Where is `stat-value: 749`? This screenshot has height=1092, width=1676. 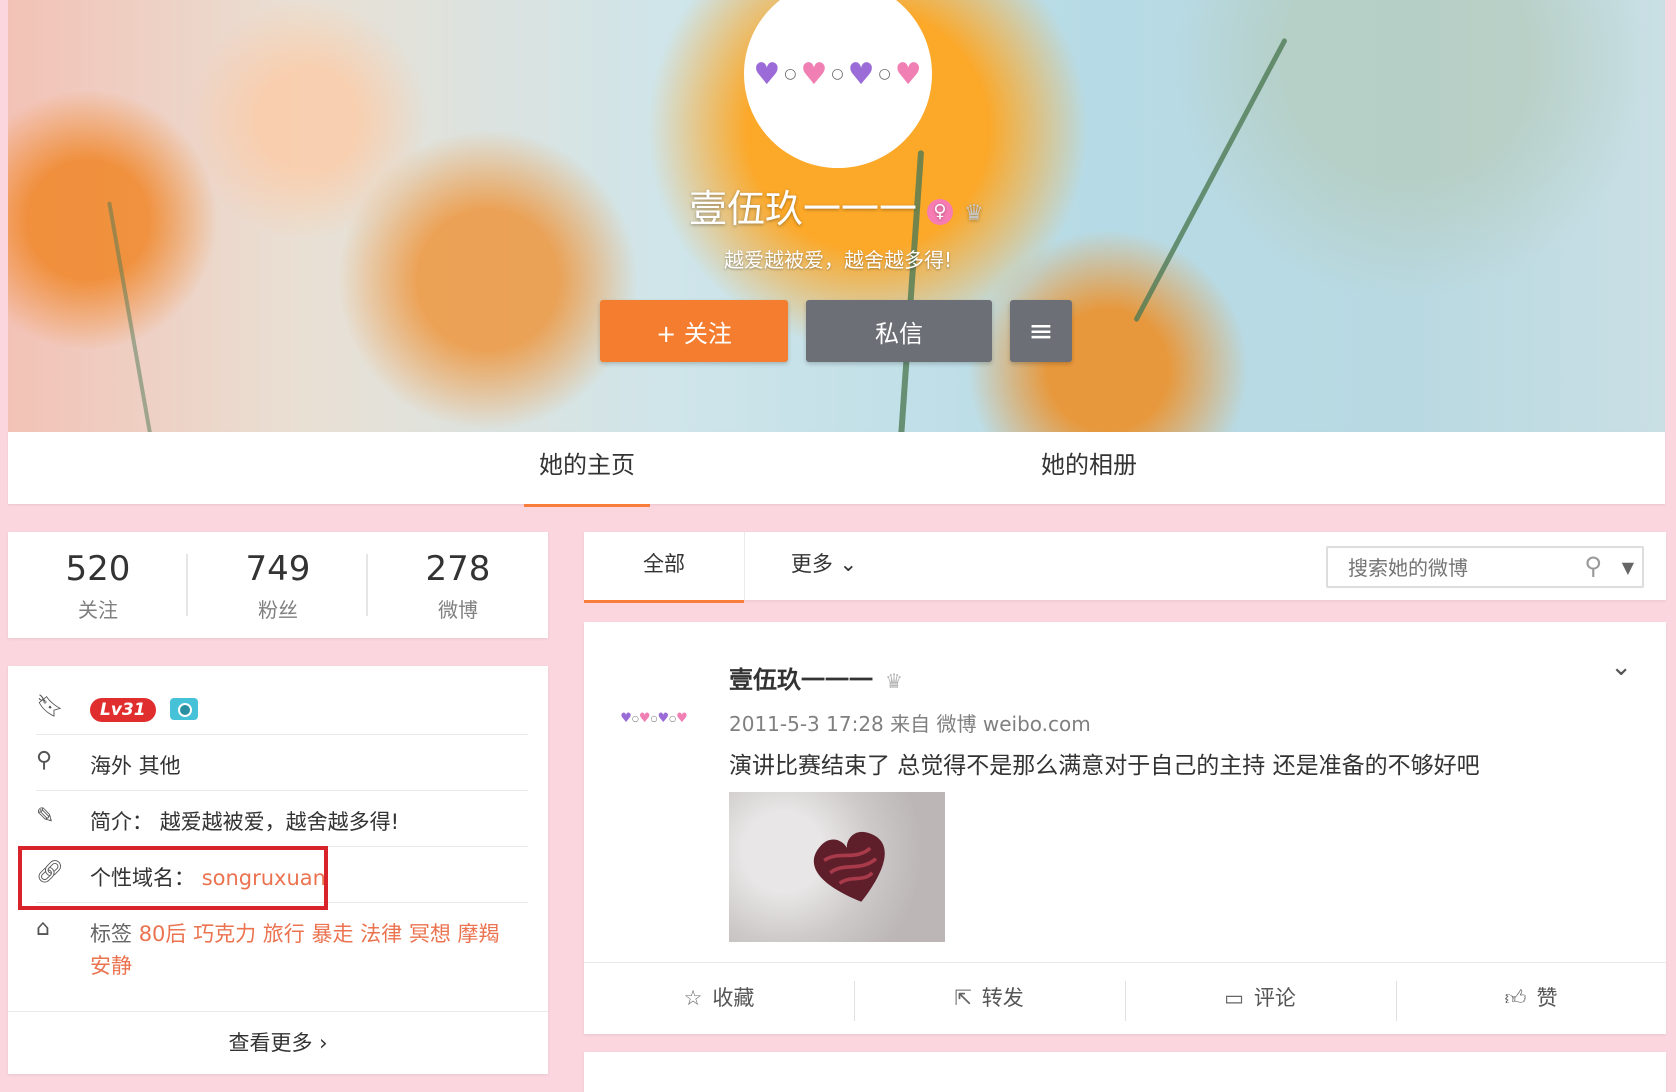 stat-value: 749 is located at coordinates (278, 569).